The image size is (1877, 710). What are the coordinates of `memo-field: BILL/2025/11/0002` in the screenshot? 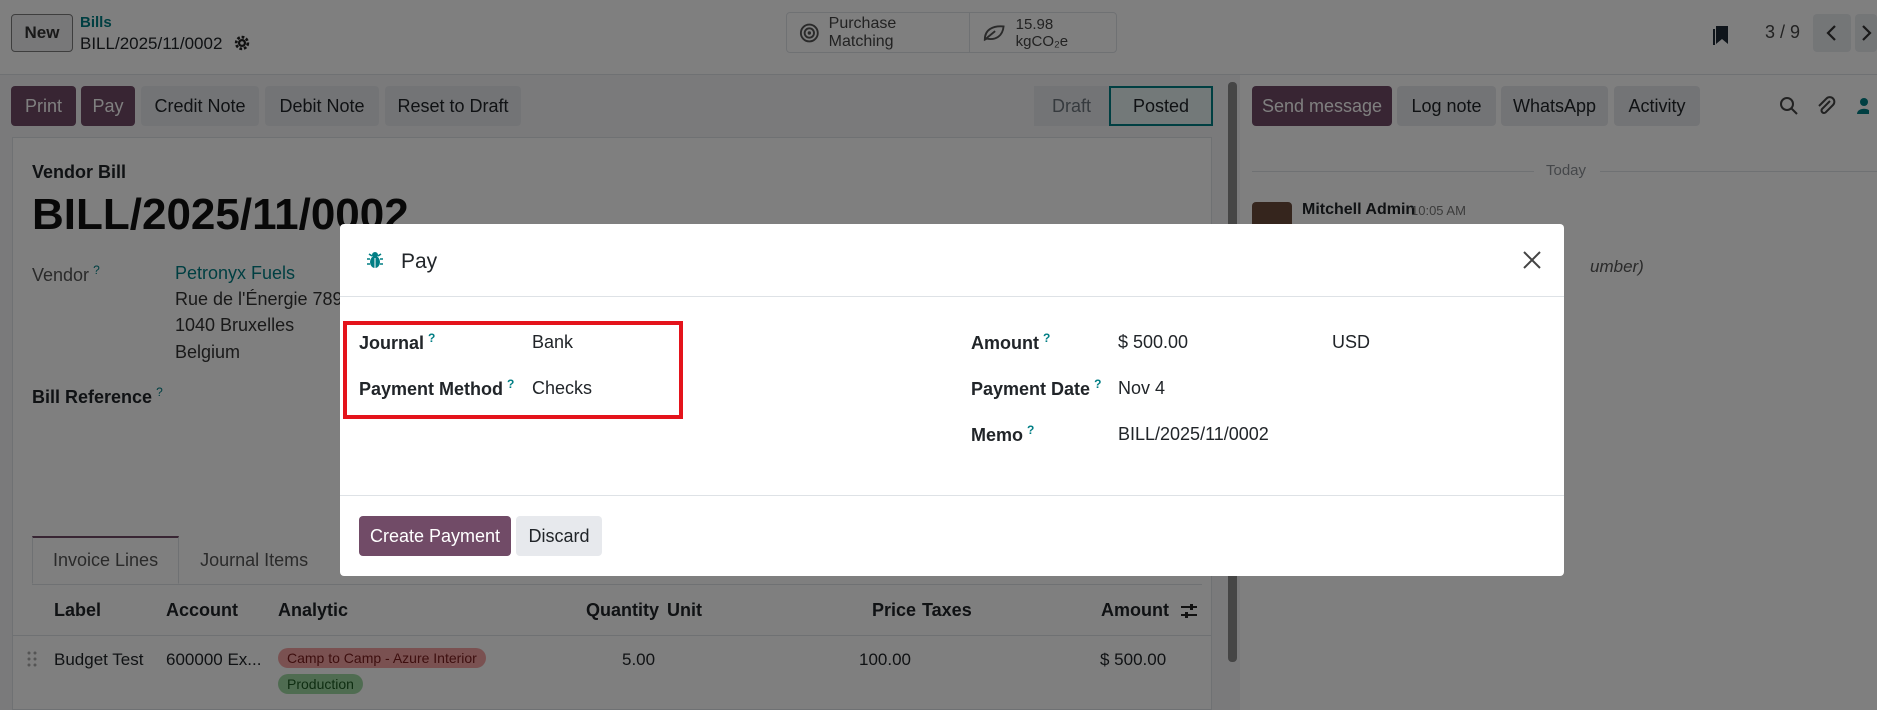 It's located at (1193, 434).